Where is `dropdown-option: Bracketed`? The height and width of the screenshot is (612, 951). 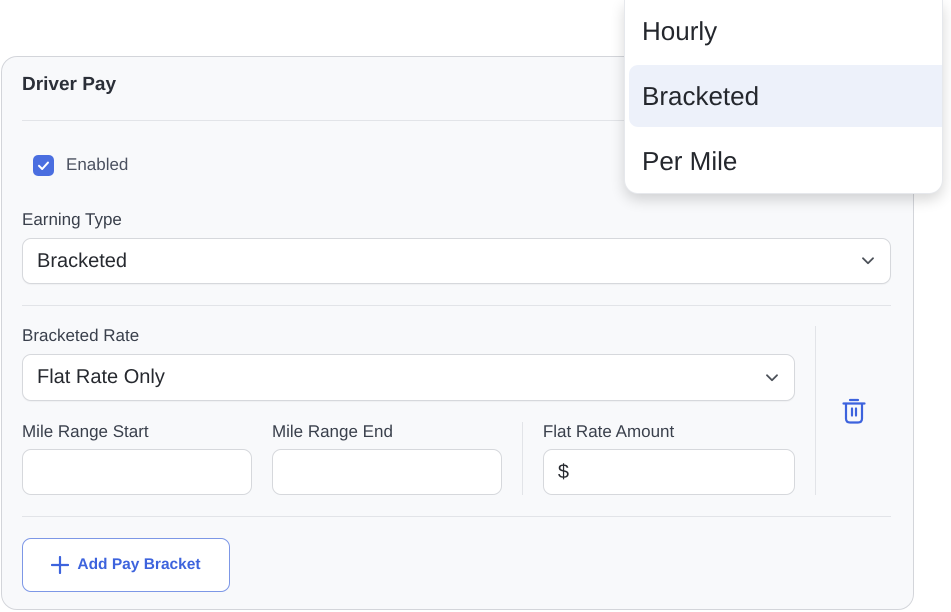
dropdown-option: Bracketed is located at coordinates (785, 96).